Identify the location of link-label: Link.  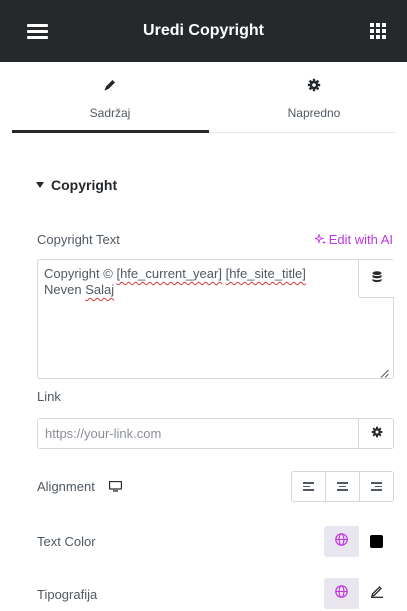
(49, 396).